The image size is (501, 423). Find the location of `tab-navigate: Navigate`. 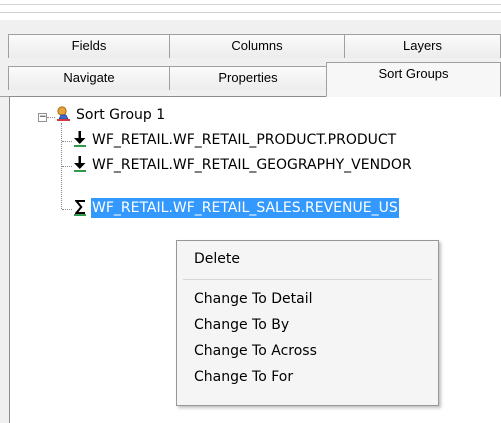

tab-navigate: Navigate is located at coordinates (89, 78).